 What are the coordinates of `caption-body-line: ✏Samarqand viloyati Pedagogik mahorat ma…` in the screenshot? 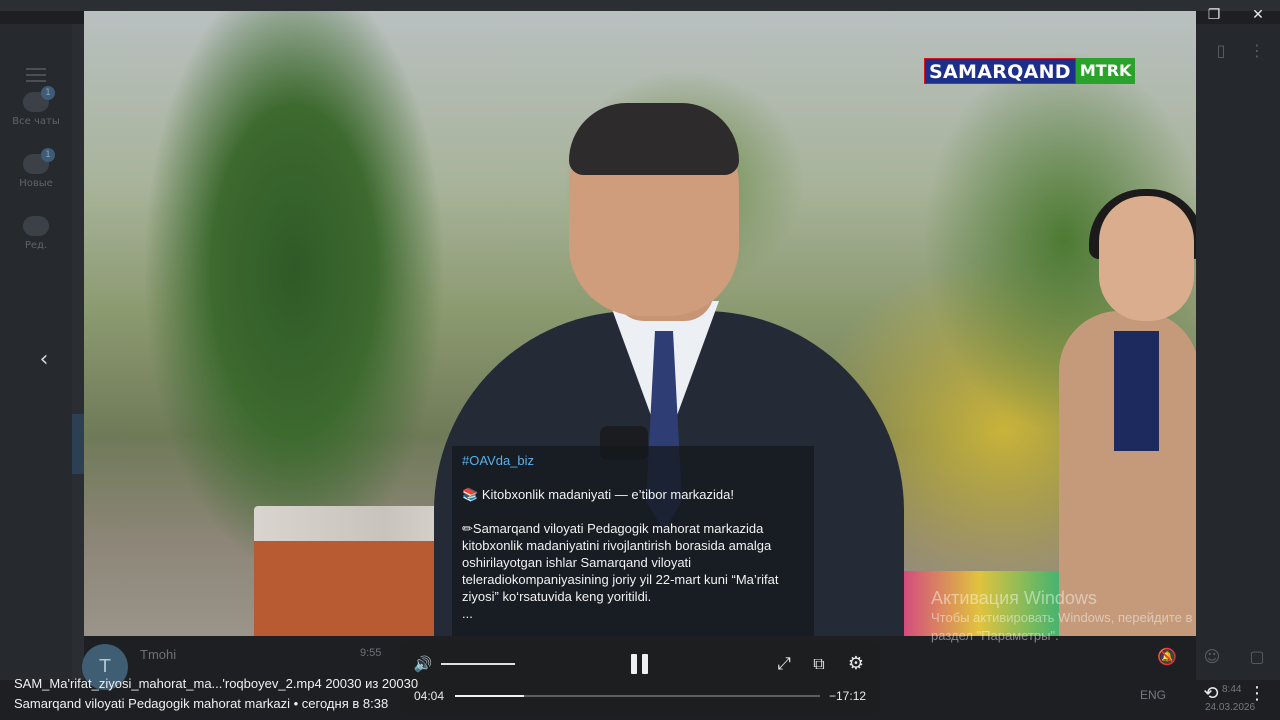 It's located at (613, 528).